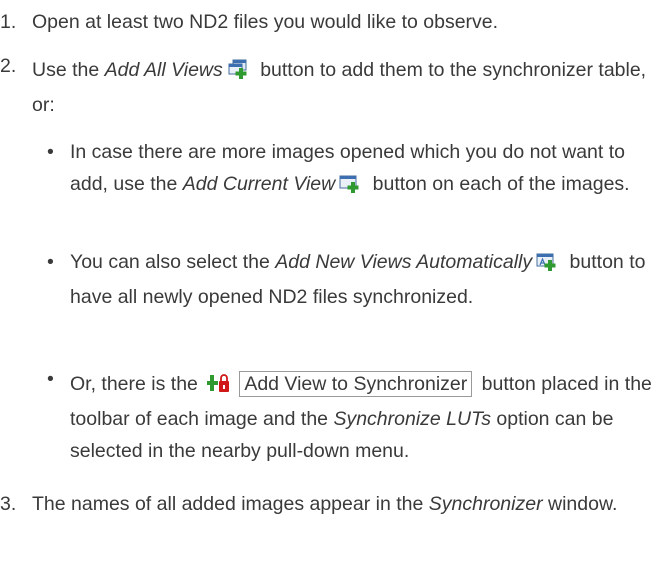  What do you see at coordinates (218, 387) in the screenshot?
I see `add-view-to-synchronizer-icon` at bounding box center [218, 387].